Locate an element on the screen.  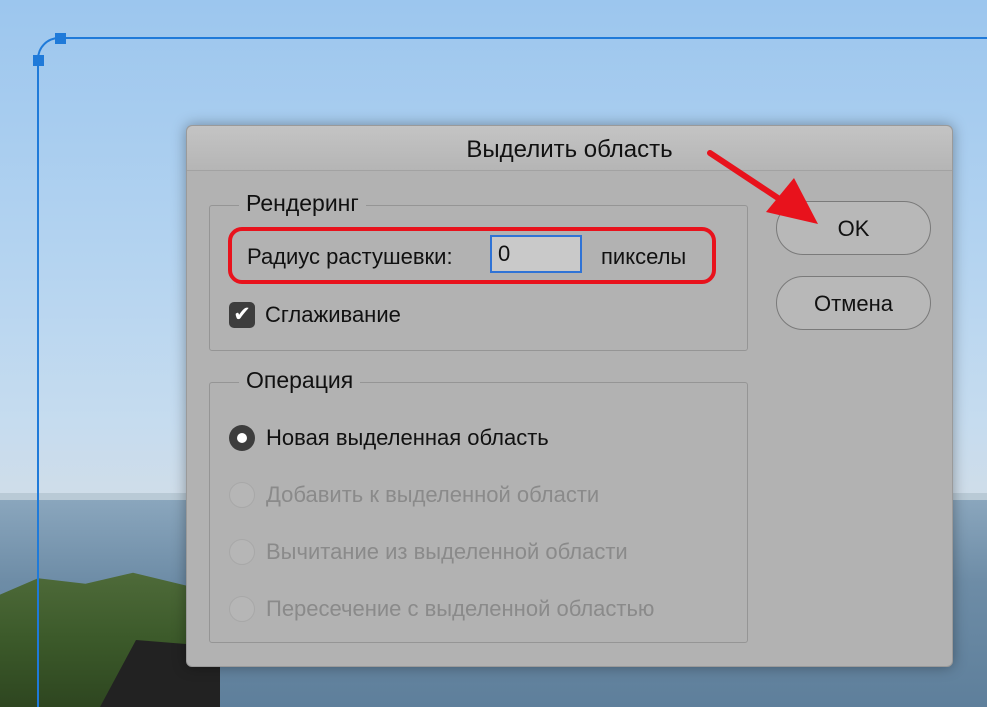
red-arrow-annotation is located at coordinates (762, 187).